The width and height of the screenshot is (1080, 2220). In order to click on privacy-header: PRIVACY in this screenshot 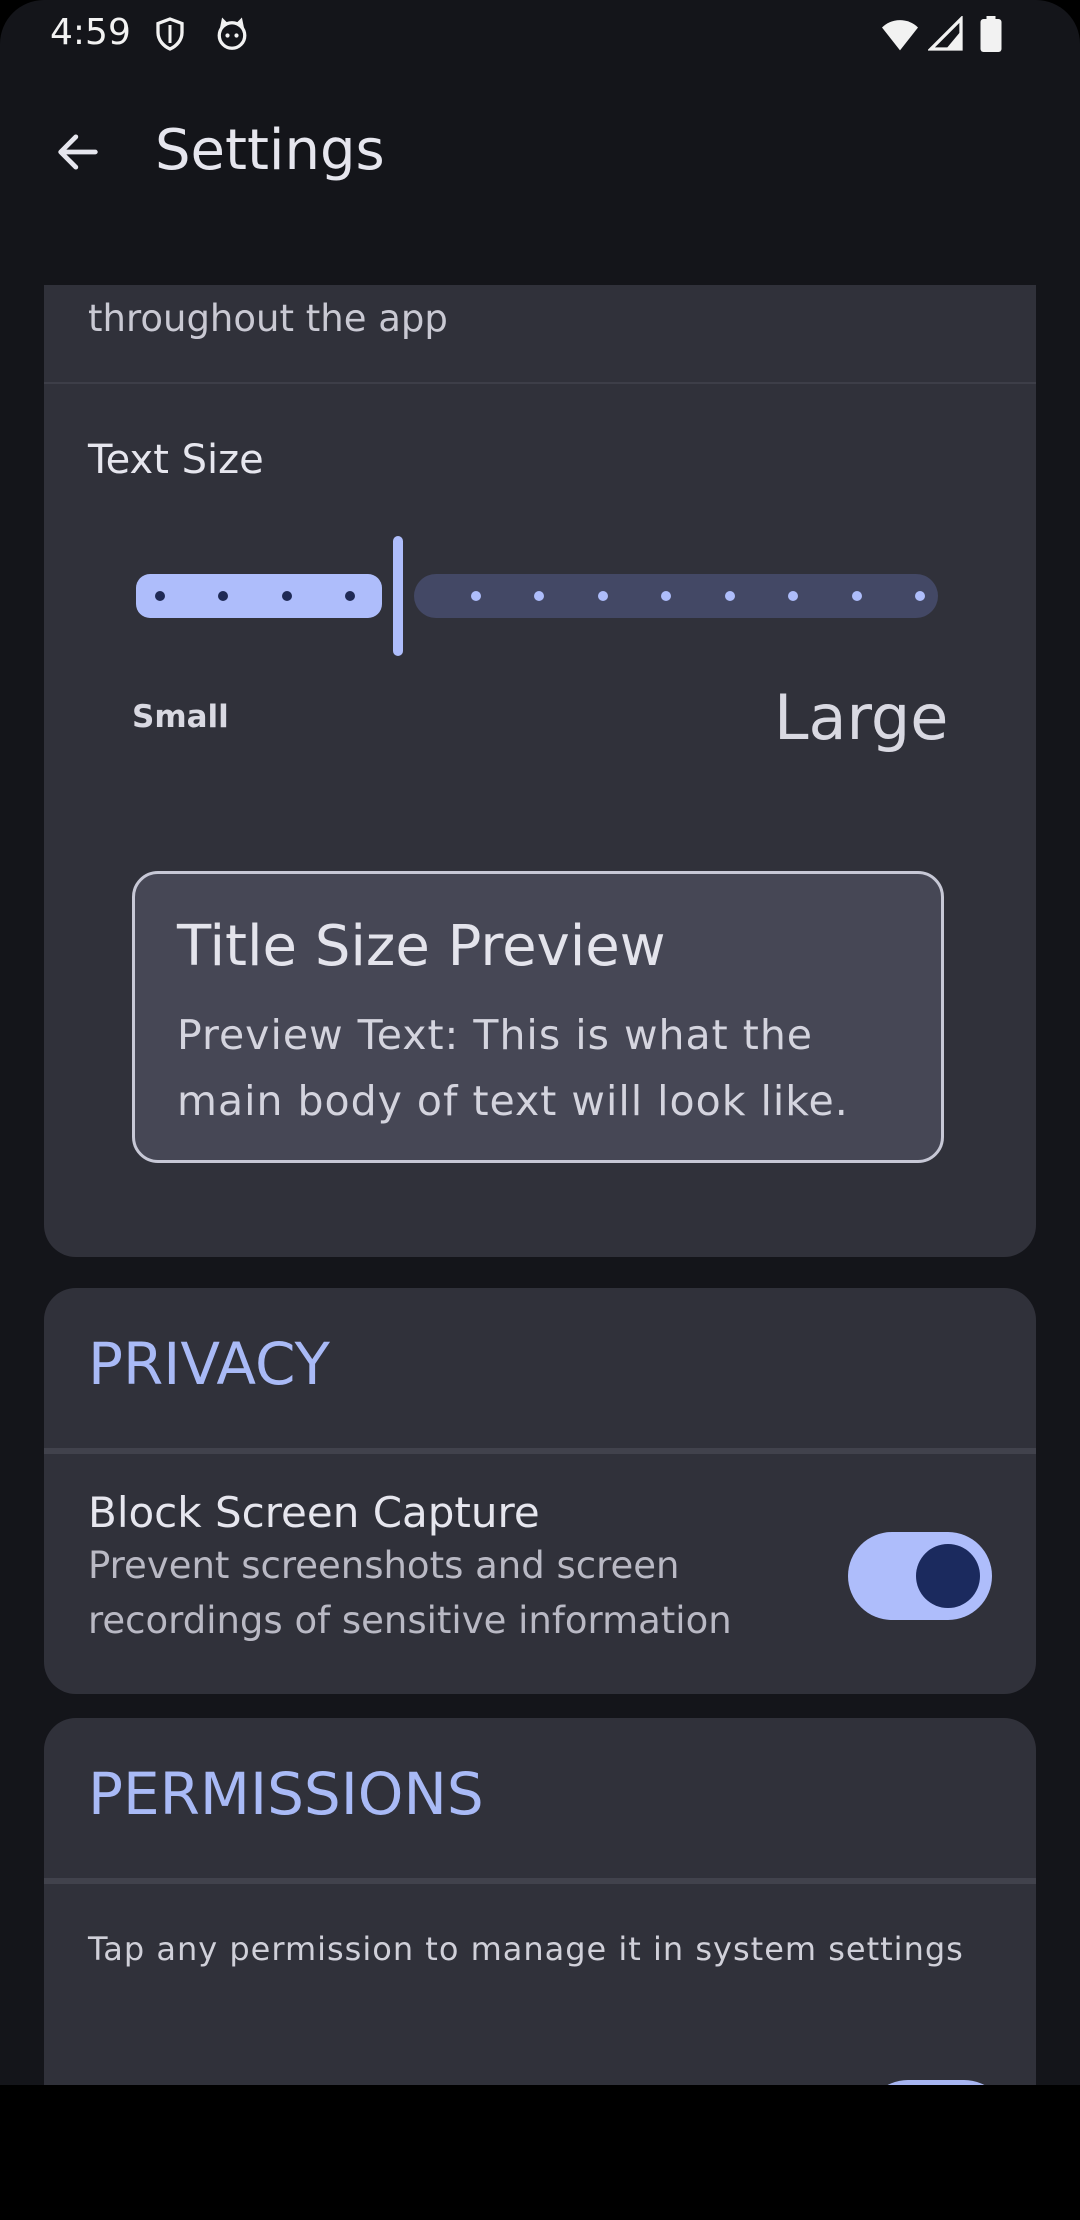, I will do `click(209, 1364)`.